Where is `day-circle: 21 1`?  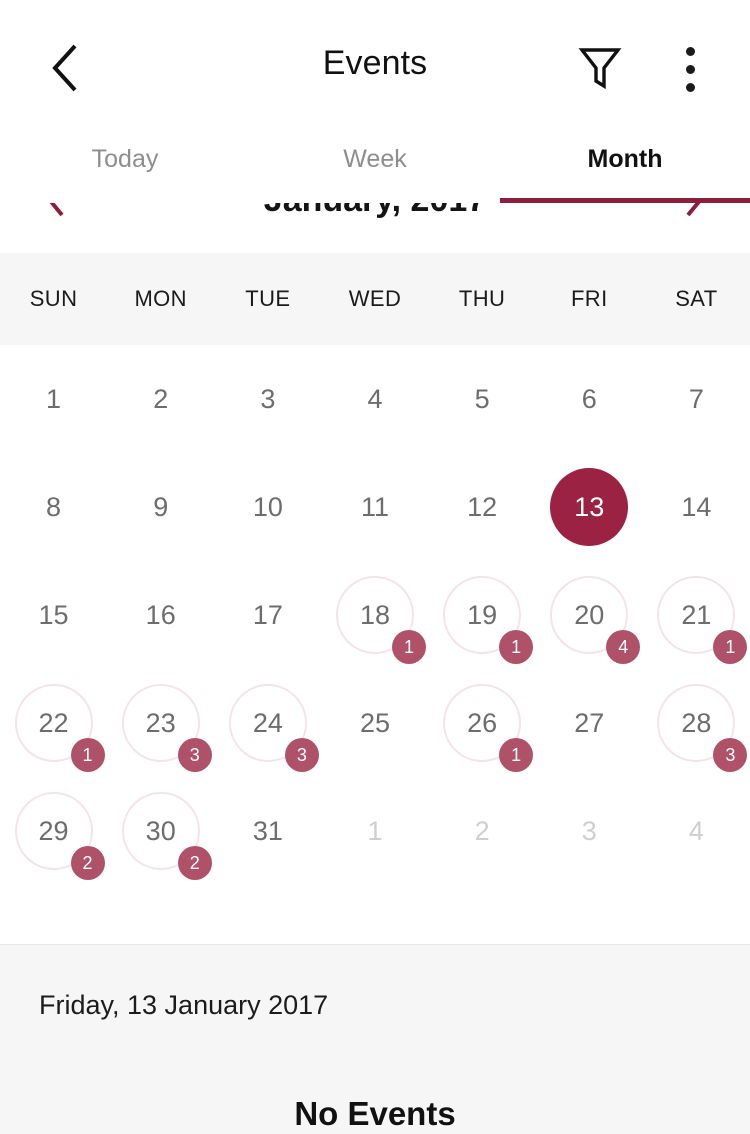 day-circle: 21 1 is located at coordinates (702, 620).